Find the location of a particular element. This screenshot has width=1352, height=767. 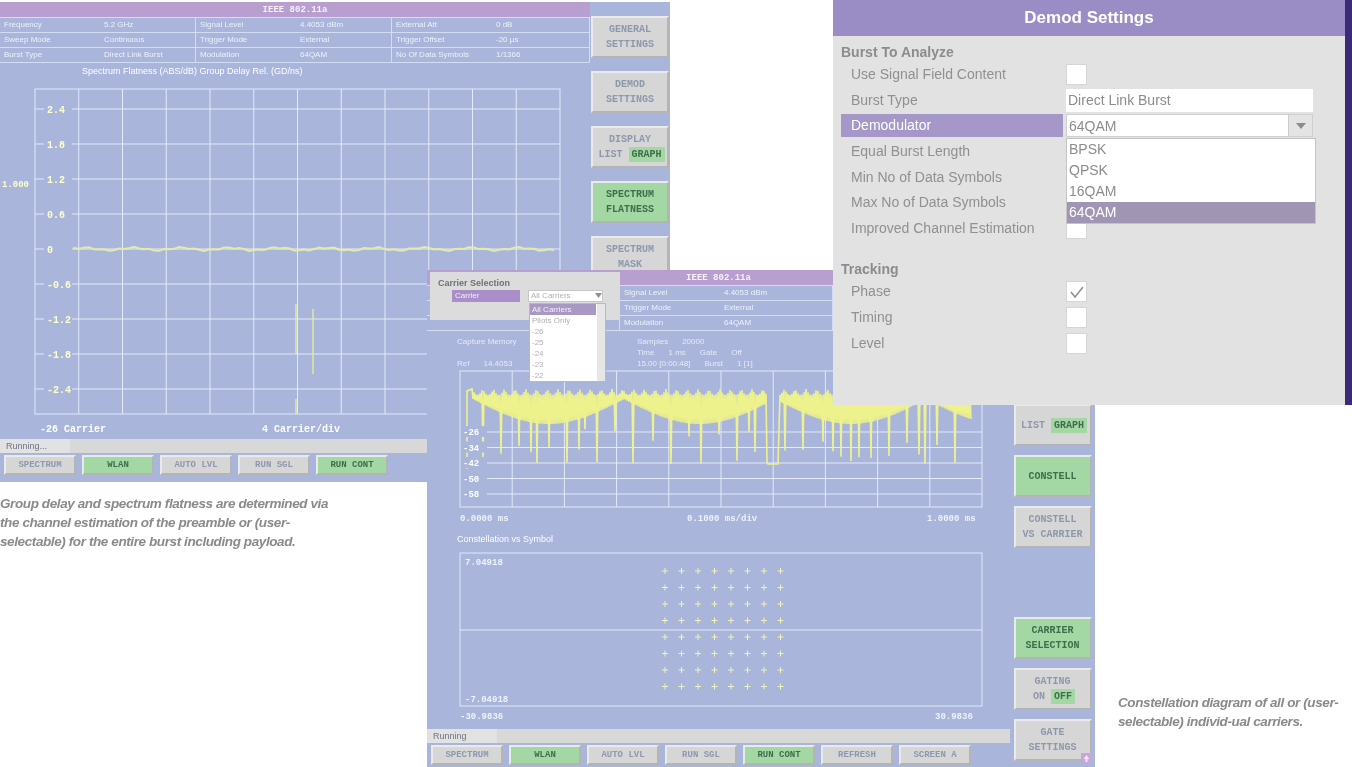

axis-label: 0.1000 ms/div is located at coordinates (722, 519).